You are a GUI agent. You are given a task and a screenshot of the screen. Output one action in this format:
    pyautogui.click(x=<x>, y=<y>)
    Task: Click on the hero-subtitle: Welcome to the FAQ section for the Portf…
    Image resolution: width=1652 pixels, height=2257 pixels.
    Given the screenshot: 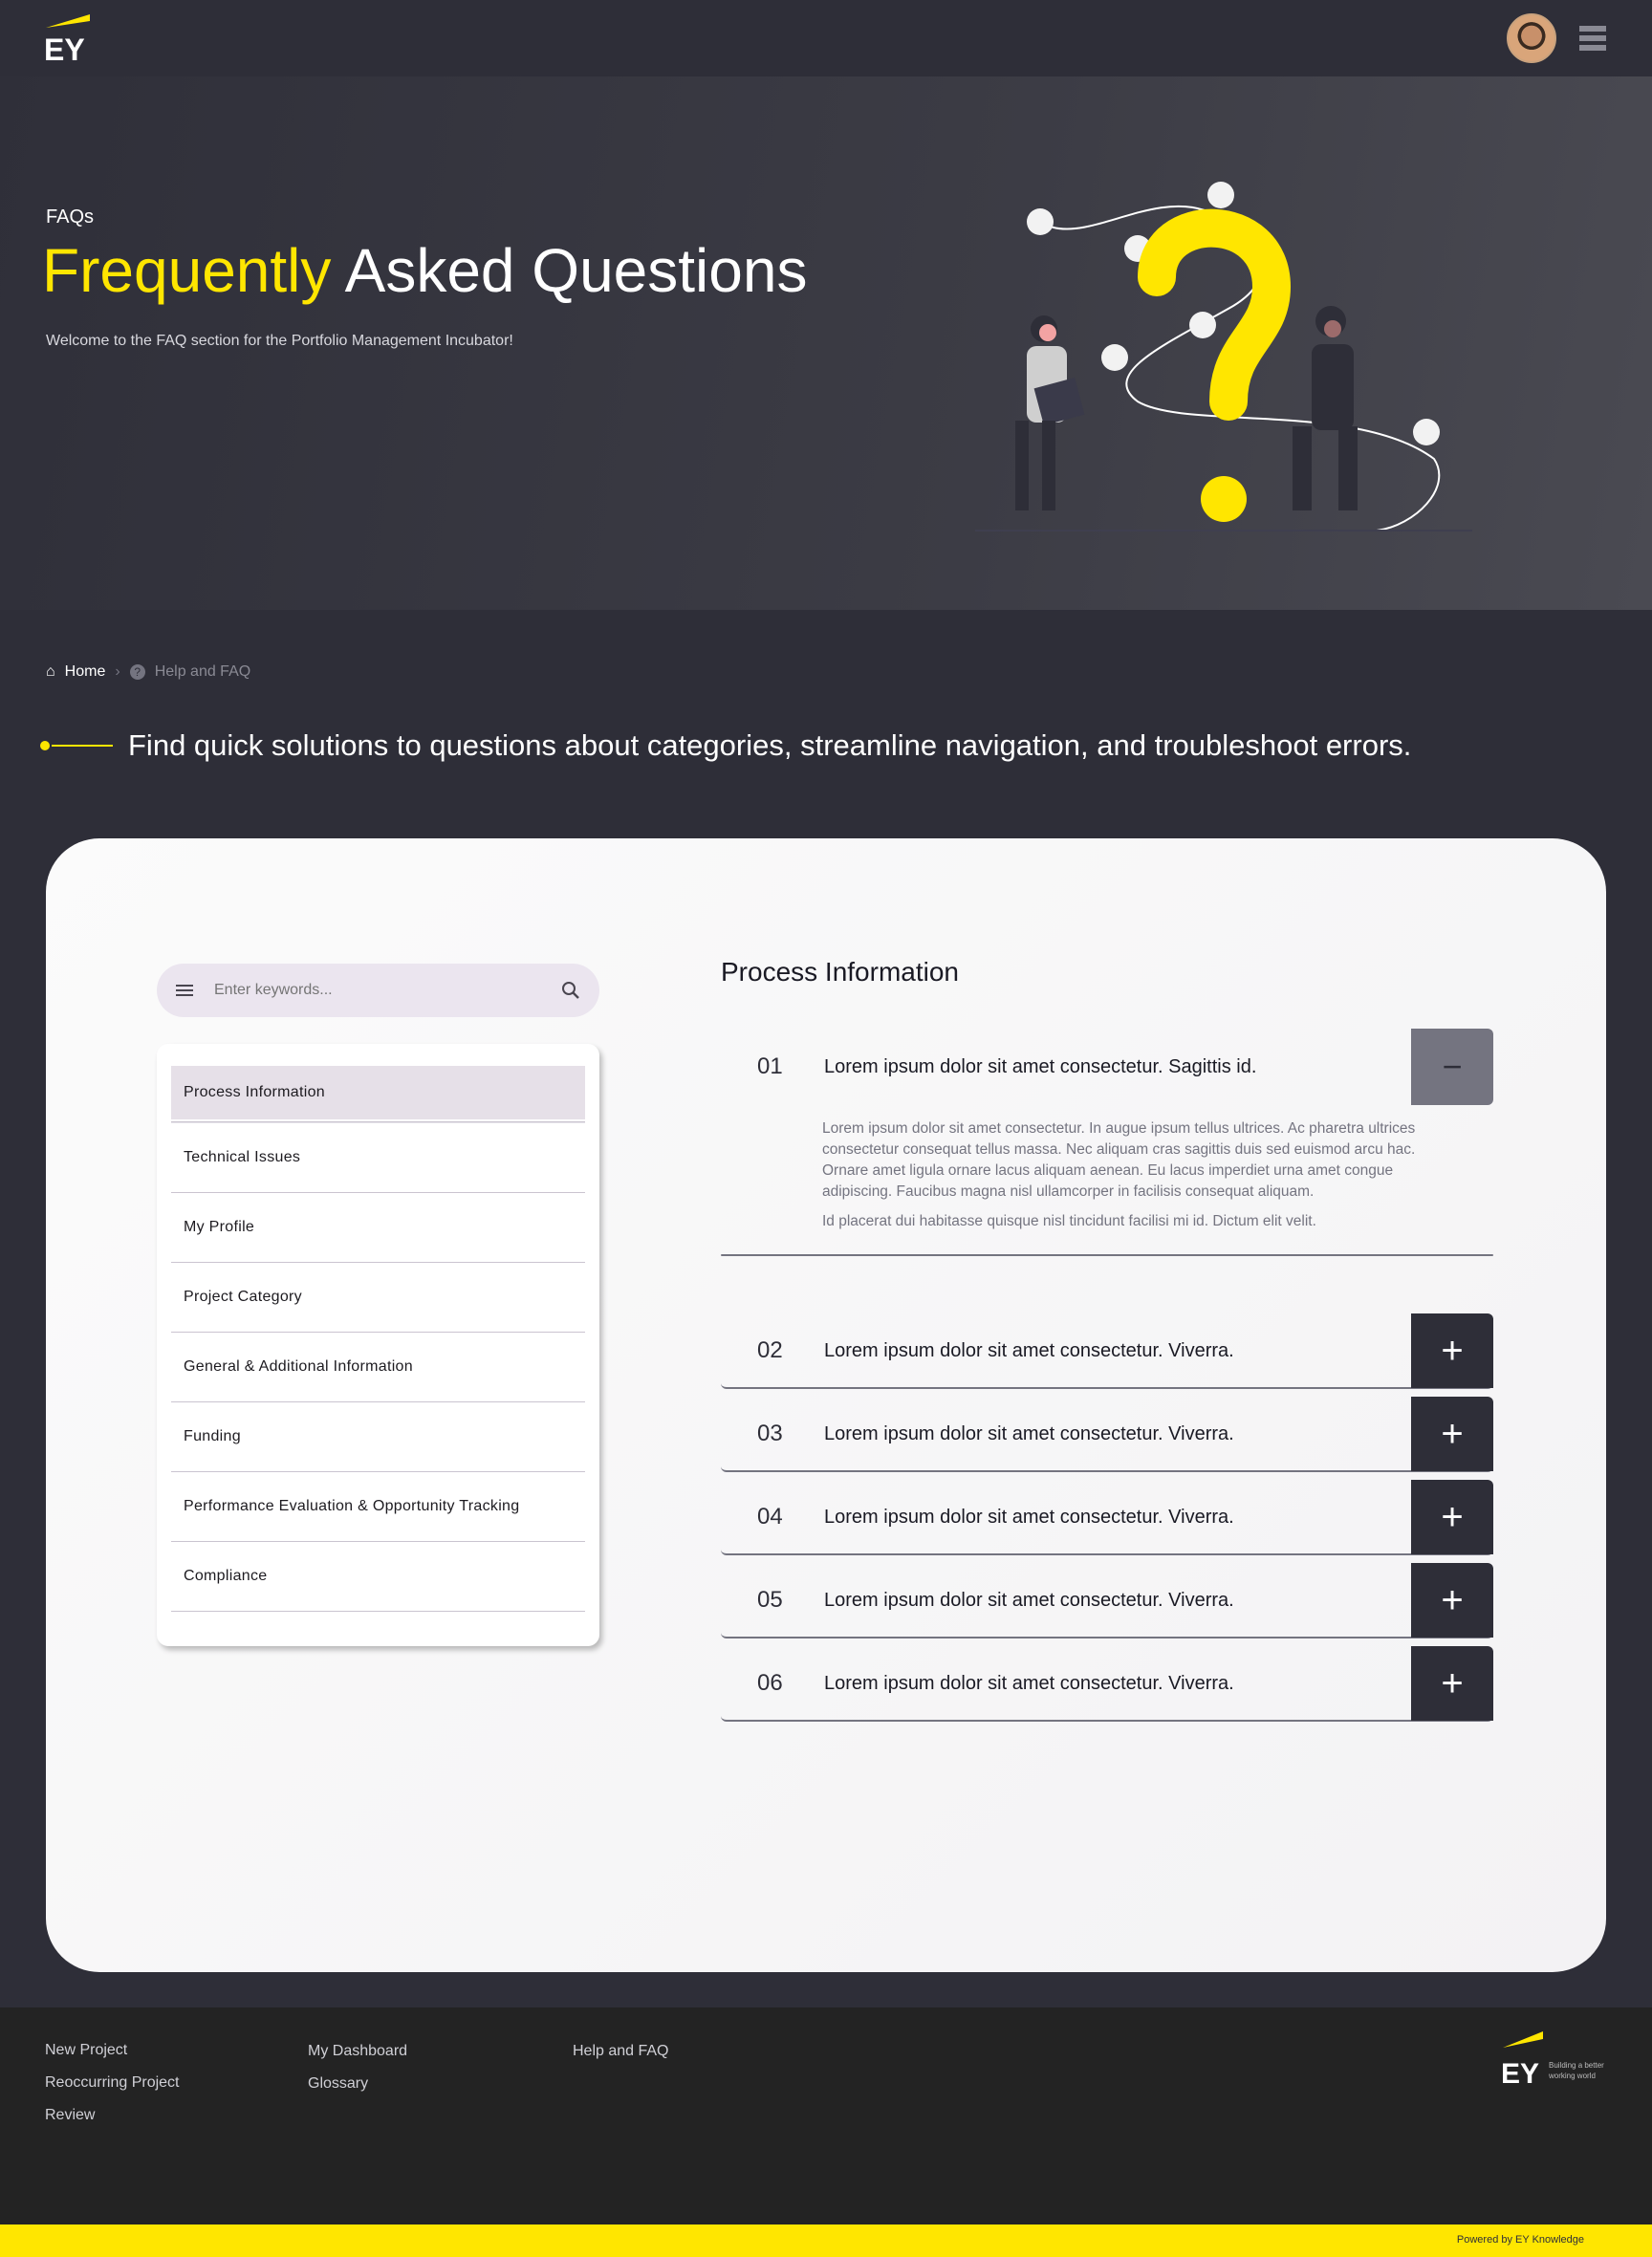 What is the action you would take?
    pyautogui.click(x=279, y=341)
    